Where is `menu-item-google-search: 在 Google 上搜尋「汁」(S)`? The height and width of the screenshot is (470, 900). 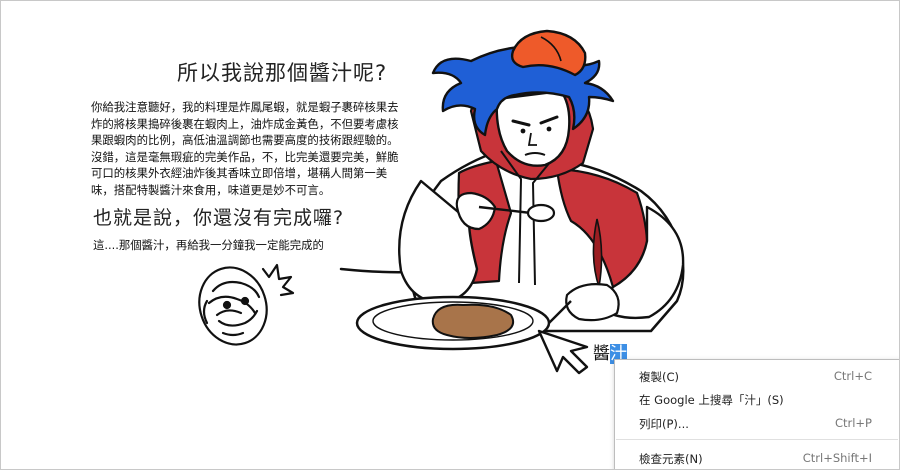 menu-item-google-search: 在 Google 上搜尋「汁」(S) is located at coordinates (757, 399).